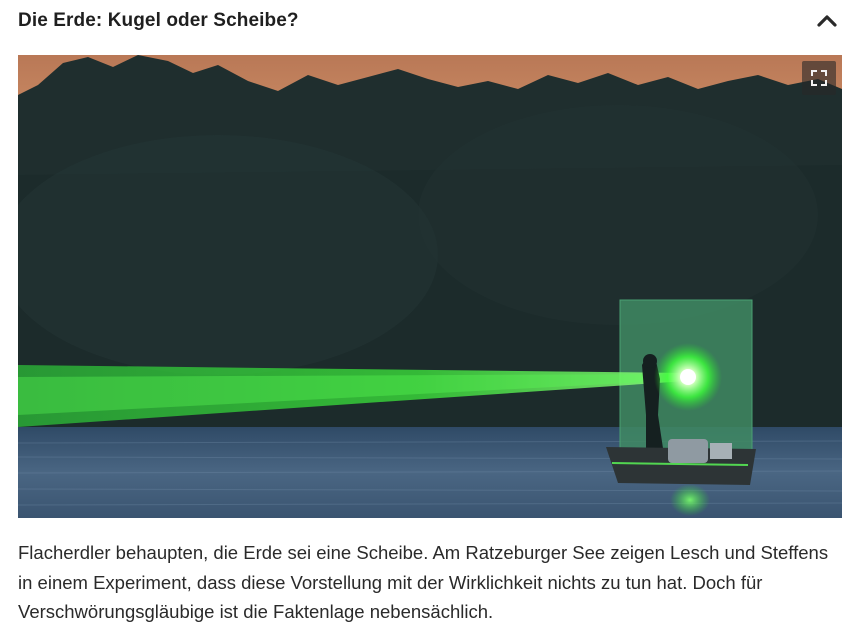 Image resolution: width=852 pixels, height=643 pixels. I want to click on fullscreen-button, so click(819, 78).